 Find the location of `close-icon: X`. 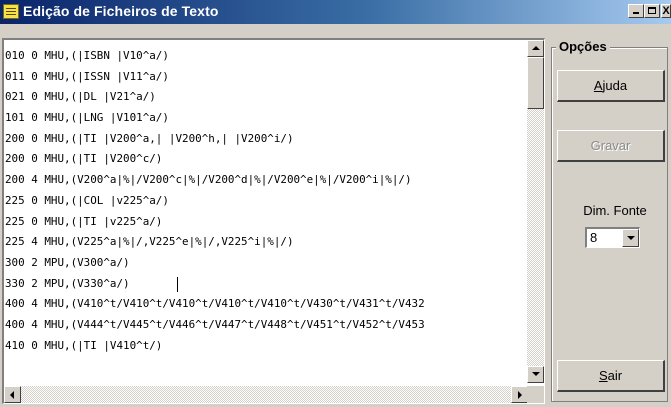

close-icon: X is located at coordinates (666, 11).